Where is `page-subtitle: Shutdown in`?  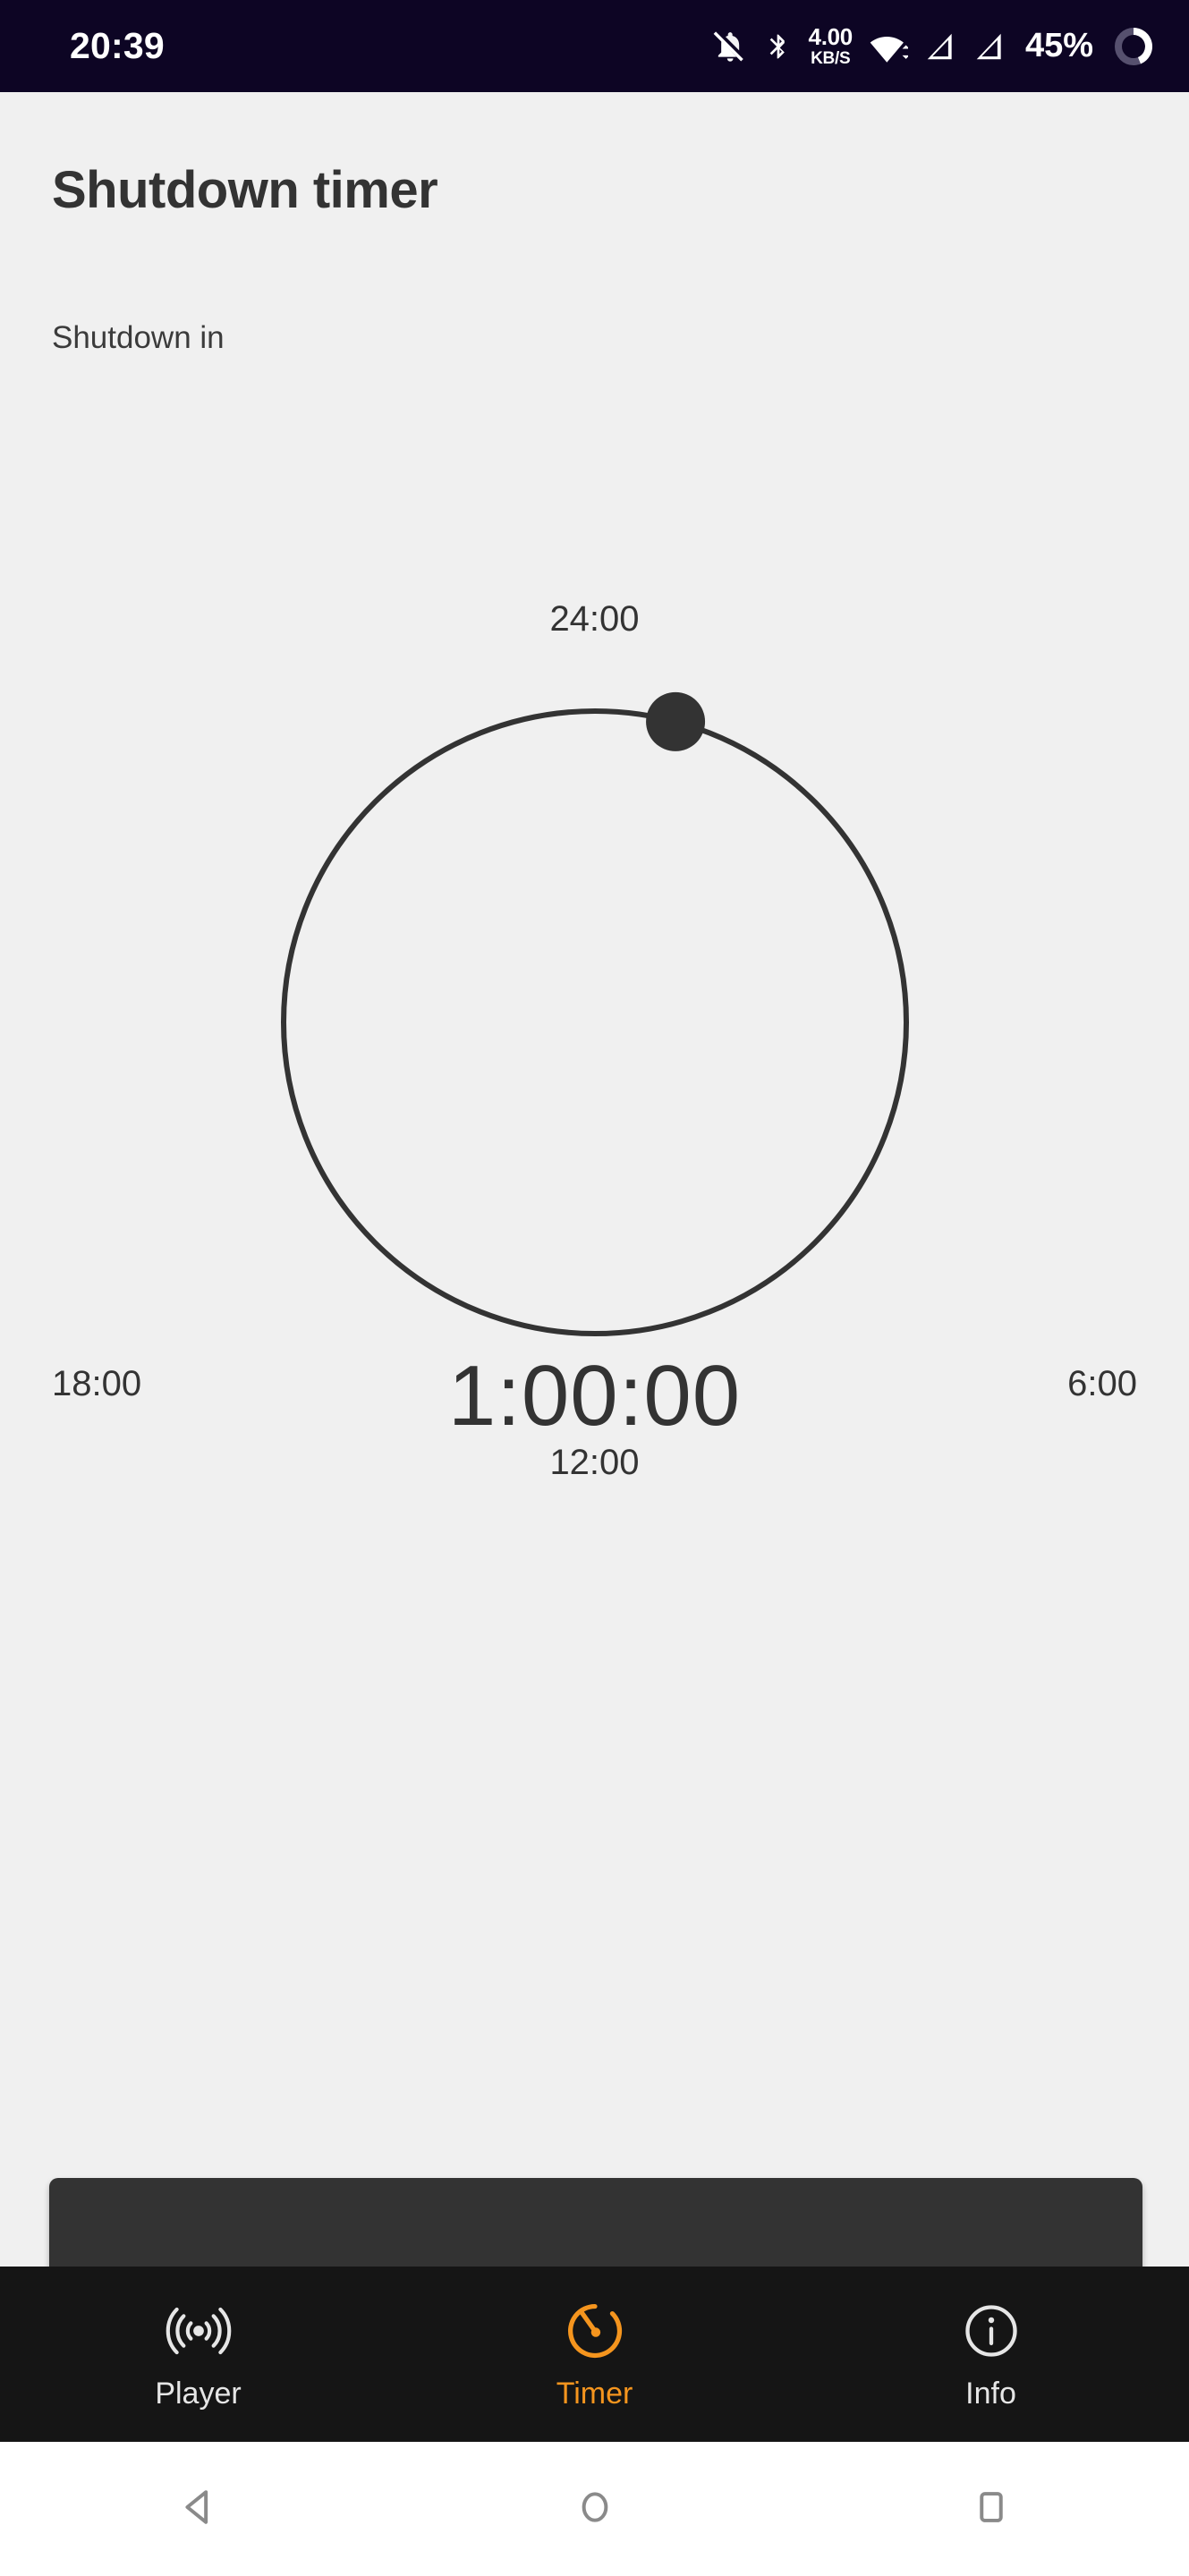
page-subtitle: Shutdown in is located at coordinates (138, 337).